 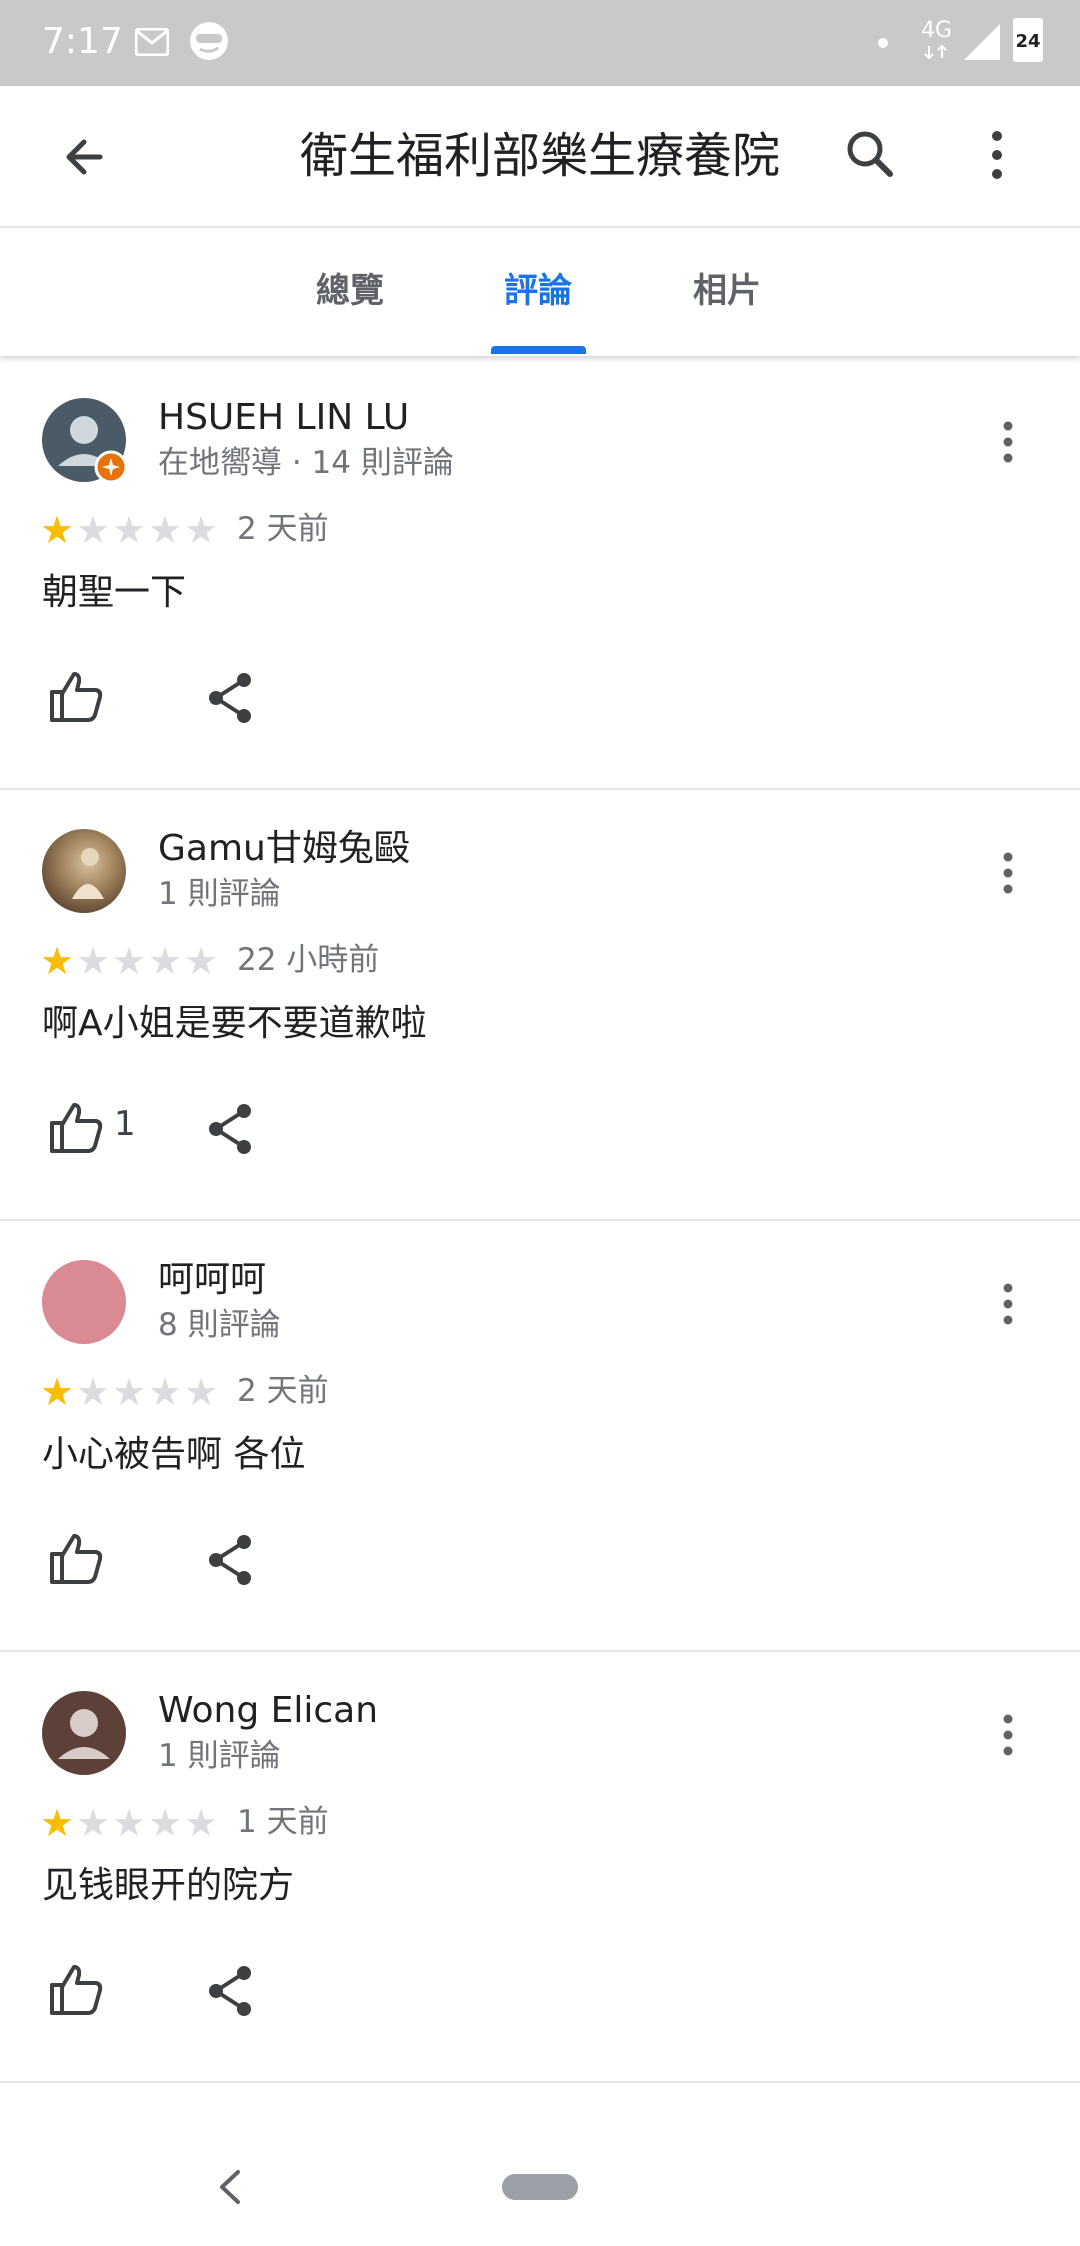 What do you see at coordinates (111, 467) in the screenshot?
I see `local-guide-badge-icon` at bounding box center [111, 467].